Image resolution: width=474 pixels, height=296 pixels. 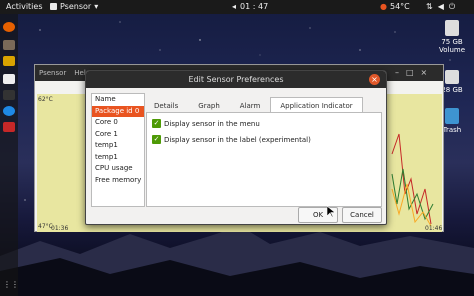 What do you see at coordinates (452, 42) in the screenshot?
I see `volume-size: 75 GB` at bounding box center [452, 42].